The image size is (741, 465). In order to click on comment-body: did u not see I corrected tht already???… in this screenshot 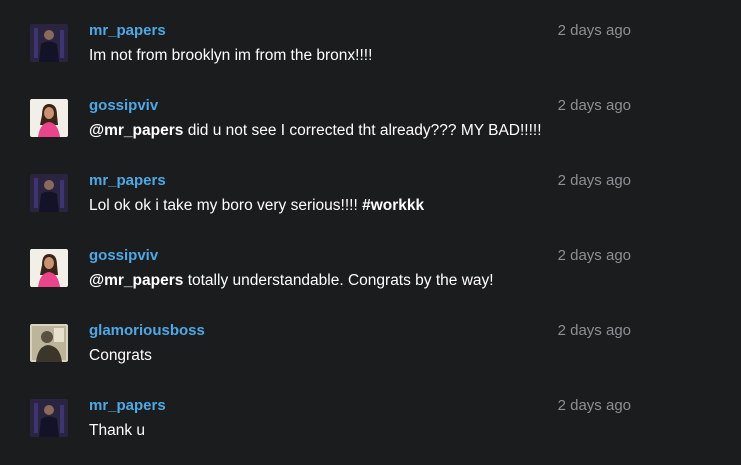, I will do `click(362, 130)`.